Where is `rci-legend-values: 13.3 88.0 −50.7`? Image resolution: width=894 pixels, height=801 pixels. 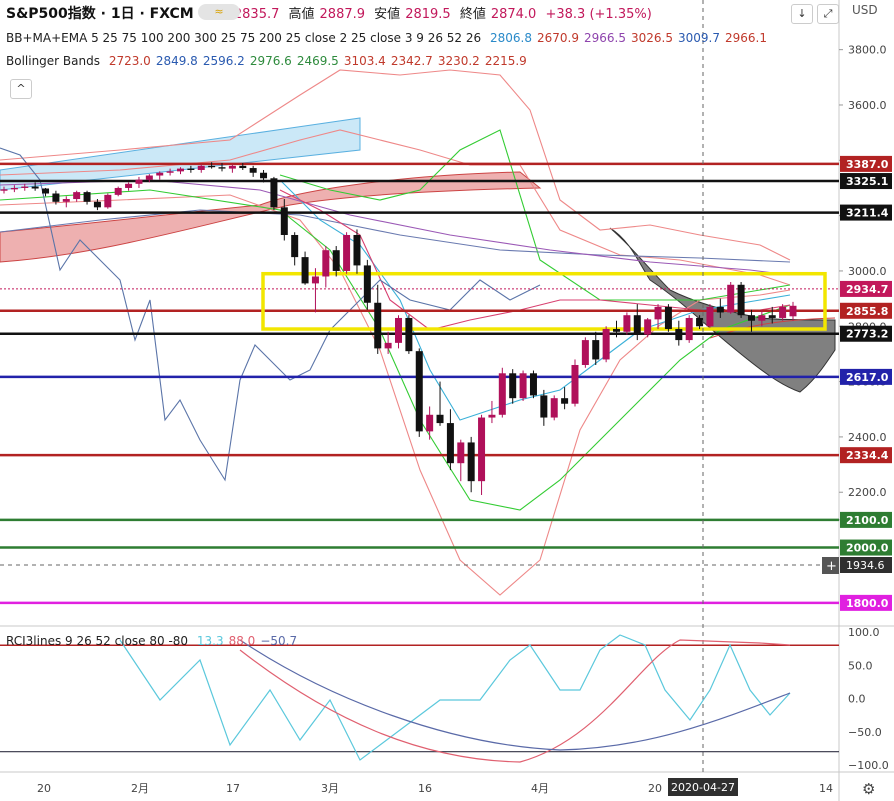 rci-legend-values: 13.3 88.0 −50.7 is located at coordinates (249, 641).